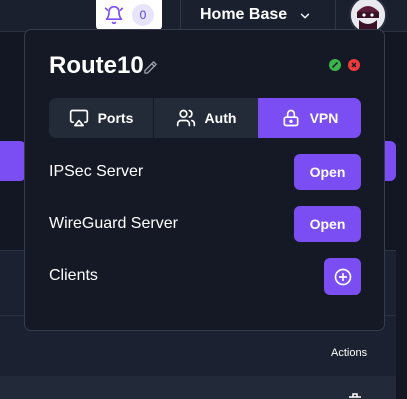  What do you see at coordinates (243, 15) in the screenshot?
I see `site-selector: Home Base` at bounding box center [243, 15].